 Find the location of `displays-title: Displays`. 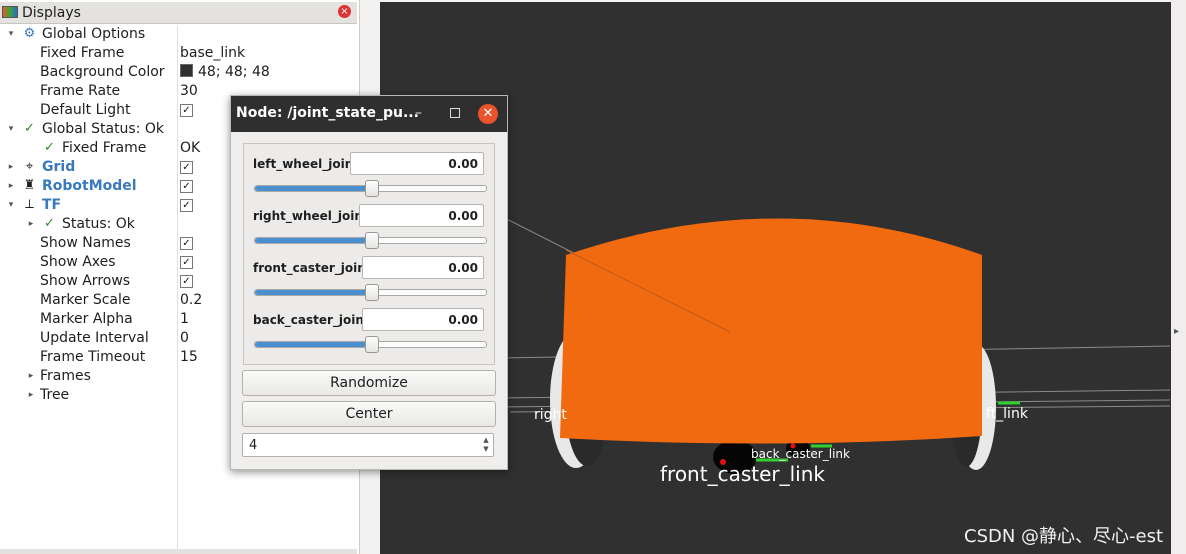

displays-title: Displays is located at coordinates (51, 13).